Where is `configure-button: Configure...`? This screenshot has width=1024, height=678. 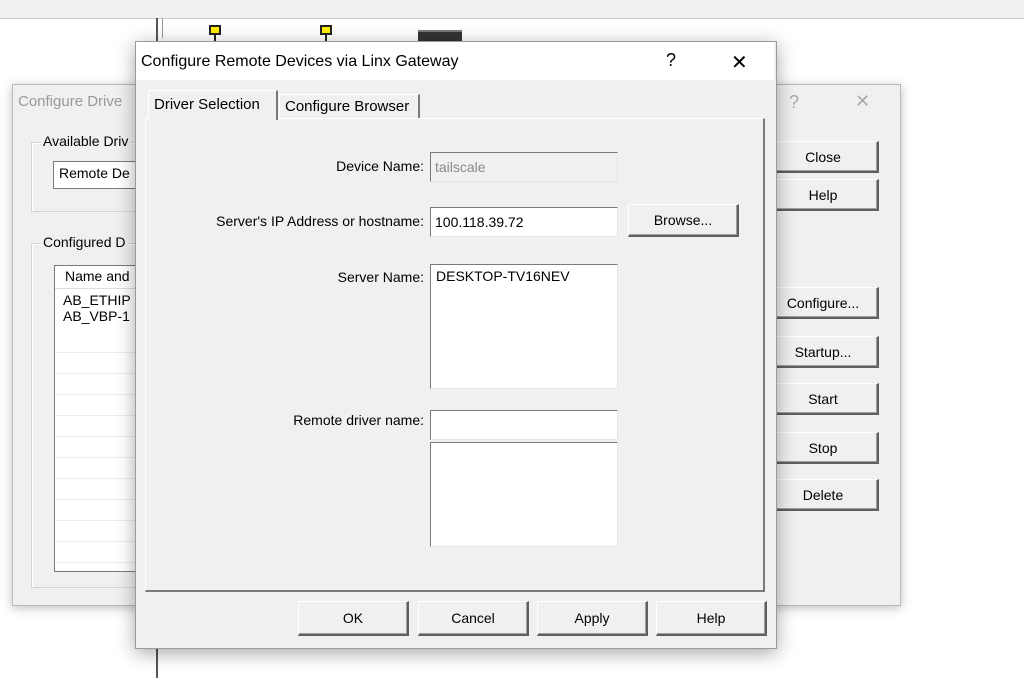
configure-button: Configure... is located at coordinates (823, 303).